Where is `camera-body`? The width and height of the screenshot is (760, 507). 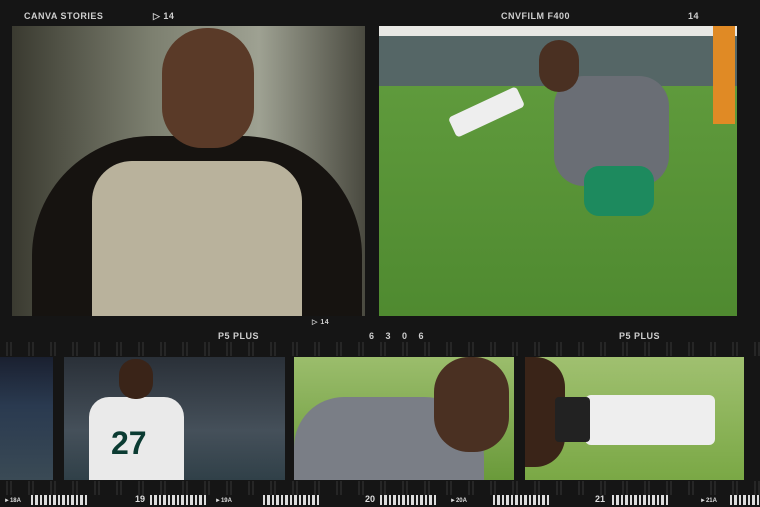 camera-body is located at coordinates (572, 419).